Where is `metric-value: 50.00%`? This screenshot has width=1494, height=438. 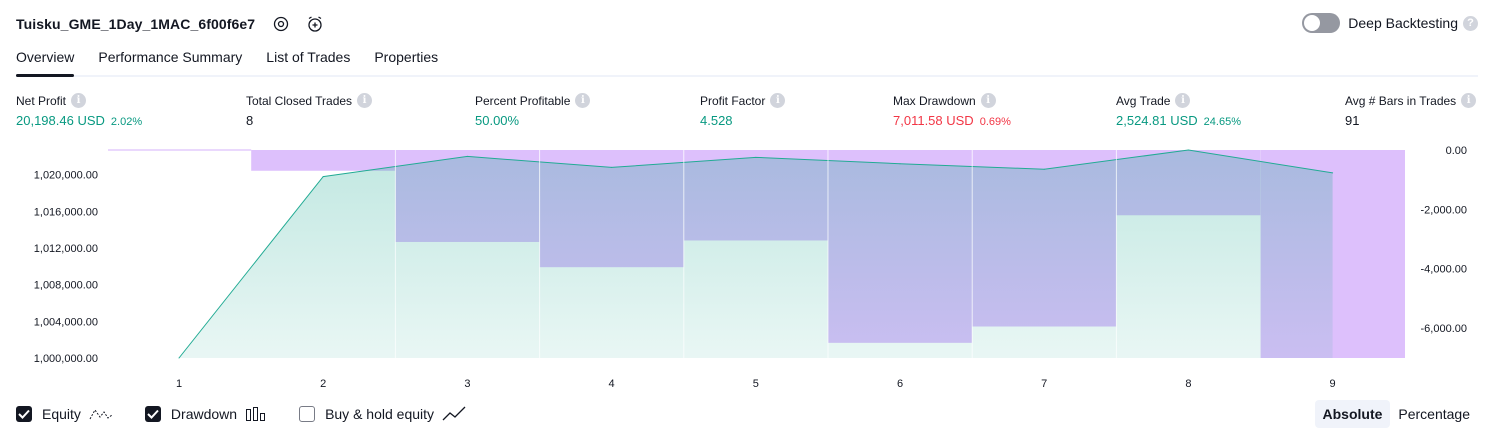
metric-value: 50.00% is located at coordinates (497, 120).